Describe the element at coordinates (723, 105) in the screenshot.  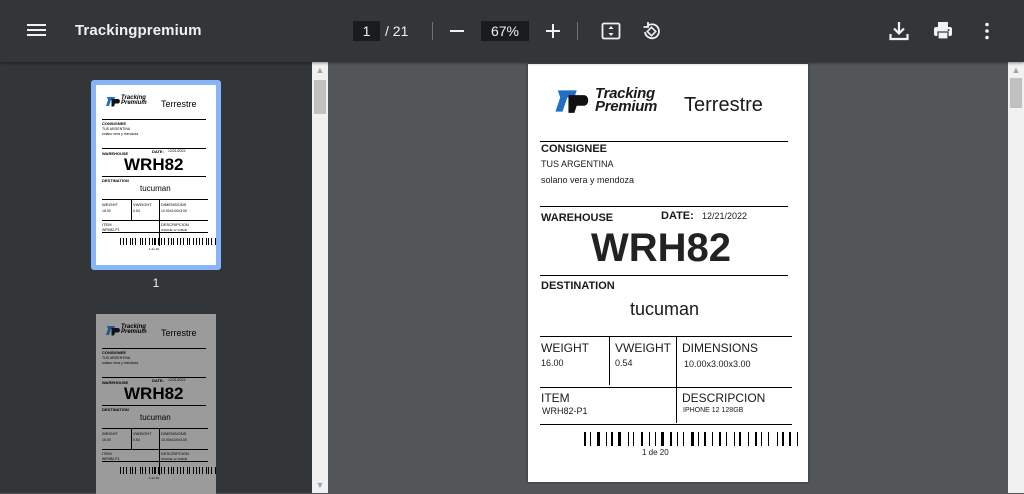
I see `service-type: Terrestre` at that location.